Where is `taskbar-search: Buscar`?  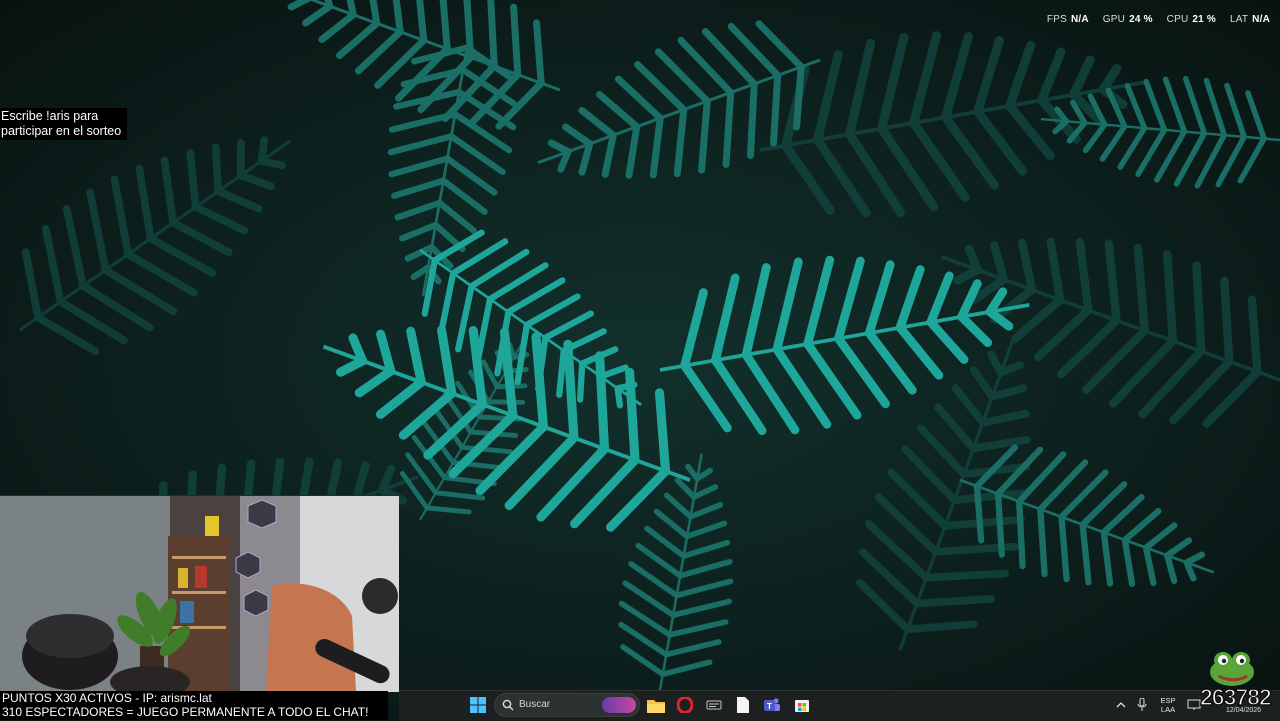
taskbar-search: Buscar is located at coordinates (567, 705).